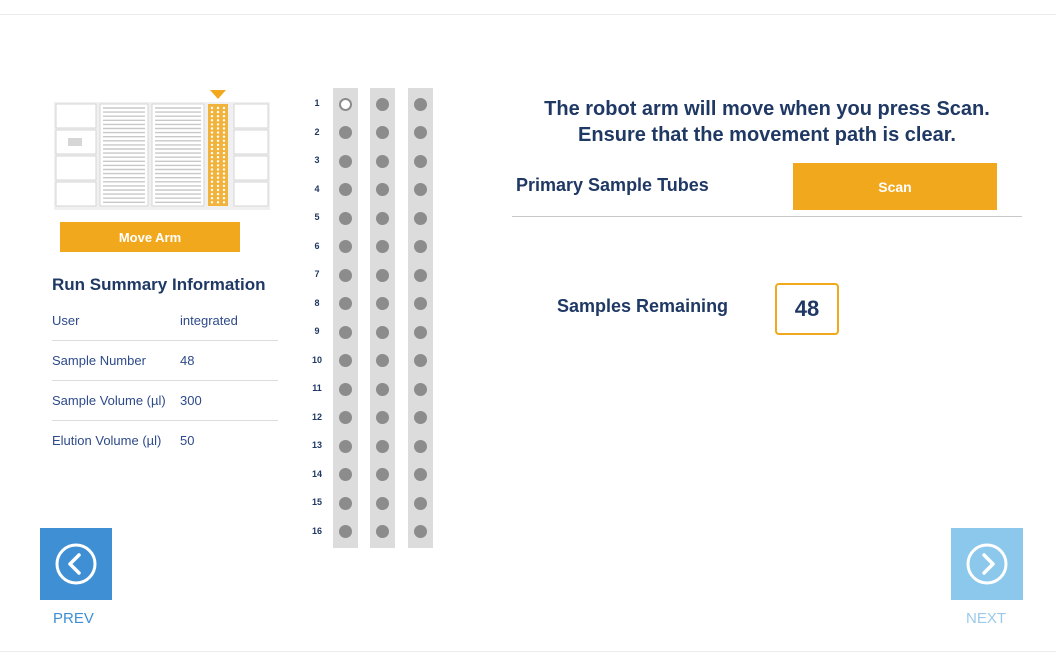 Image resolution: width=1056 pixels, height=656 pixels. Describe the element at coordinates (73, 618) in the screenshot. I see `prev-label: PREV` at that location.